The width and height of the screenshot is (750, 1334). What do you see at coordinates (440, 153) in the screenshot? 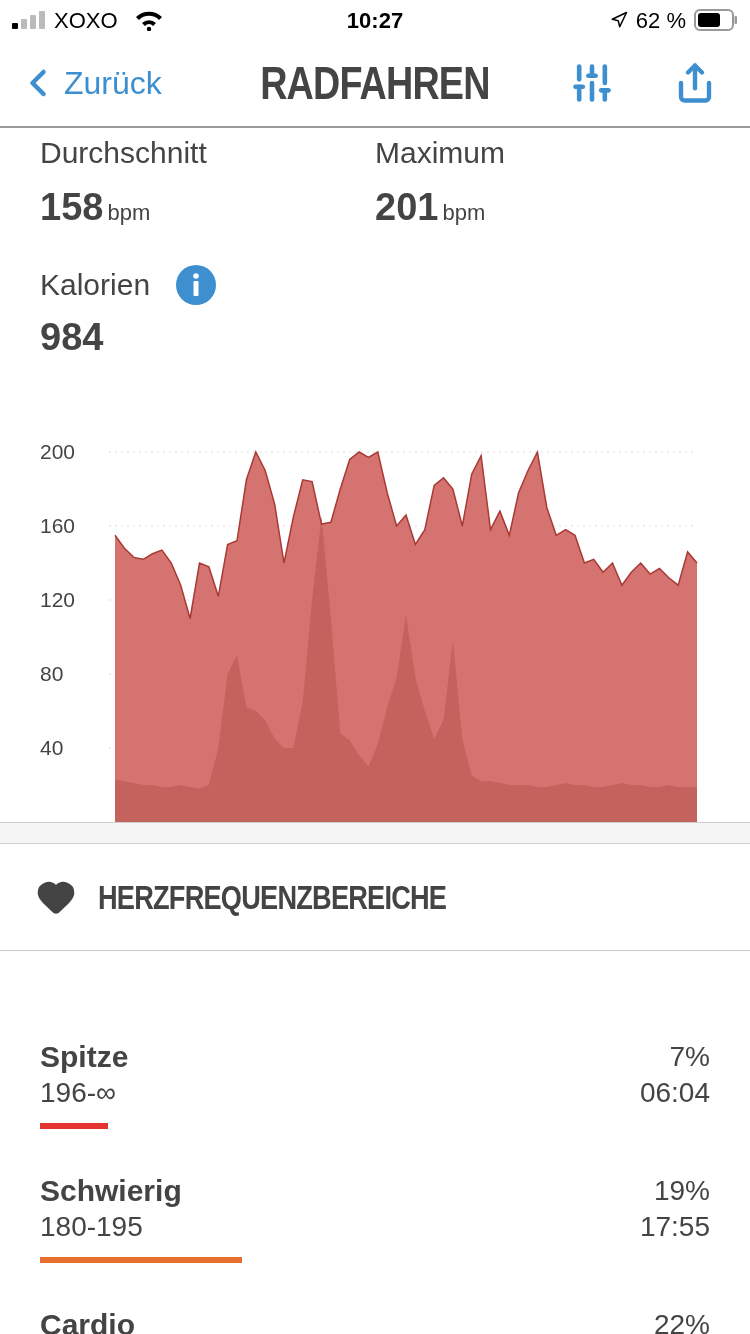
I see `stat-label: Maximum` at bounding box center [440, 153].